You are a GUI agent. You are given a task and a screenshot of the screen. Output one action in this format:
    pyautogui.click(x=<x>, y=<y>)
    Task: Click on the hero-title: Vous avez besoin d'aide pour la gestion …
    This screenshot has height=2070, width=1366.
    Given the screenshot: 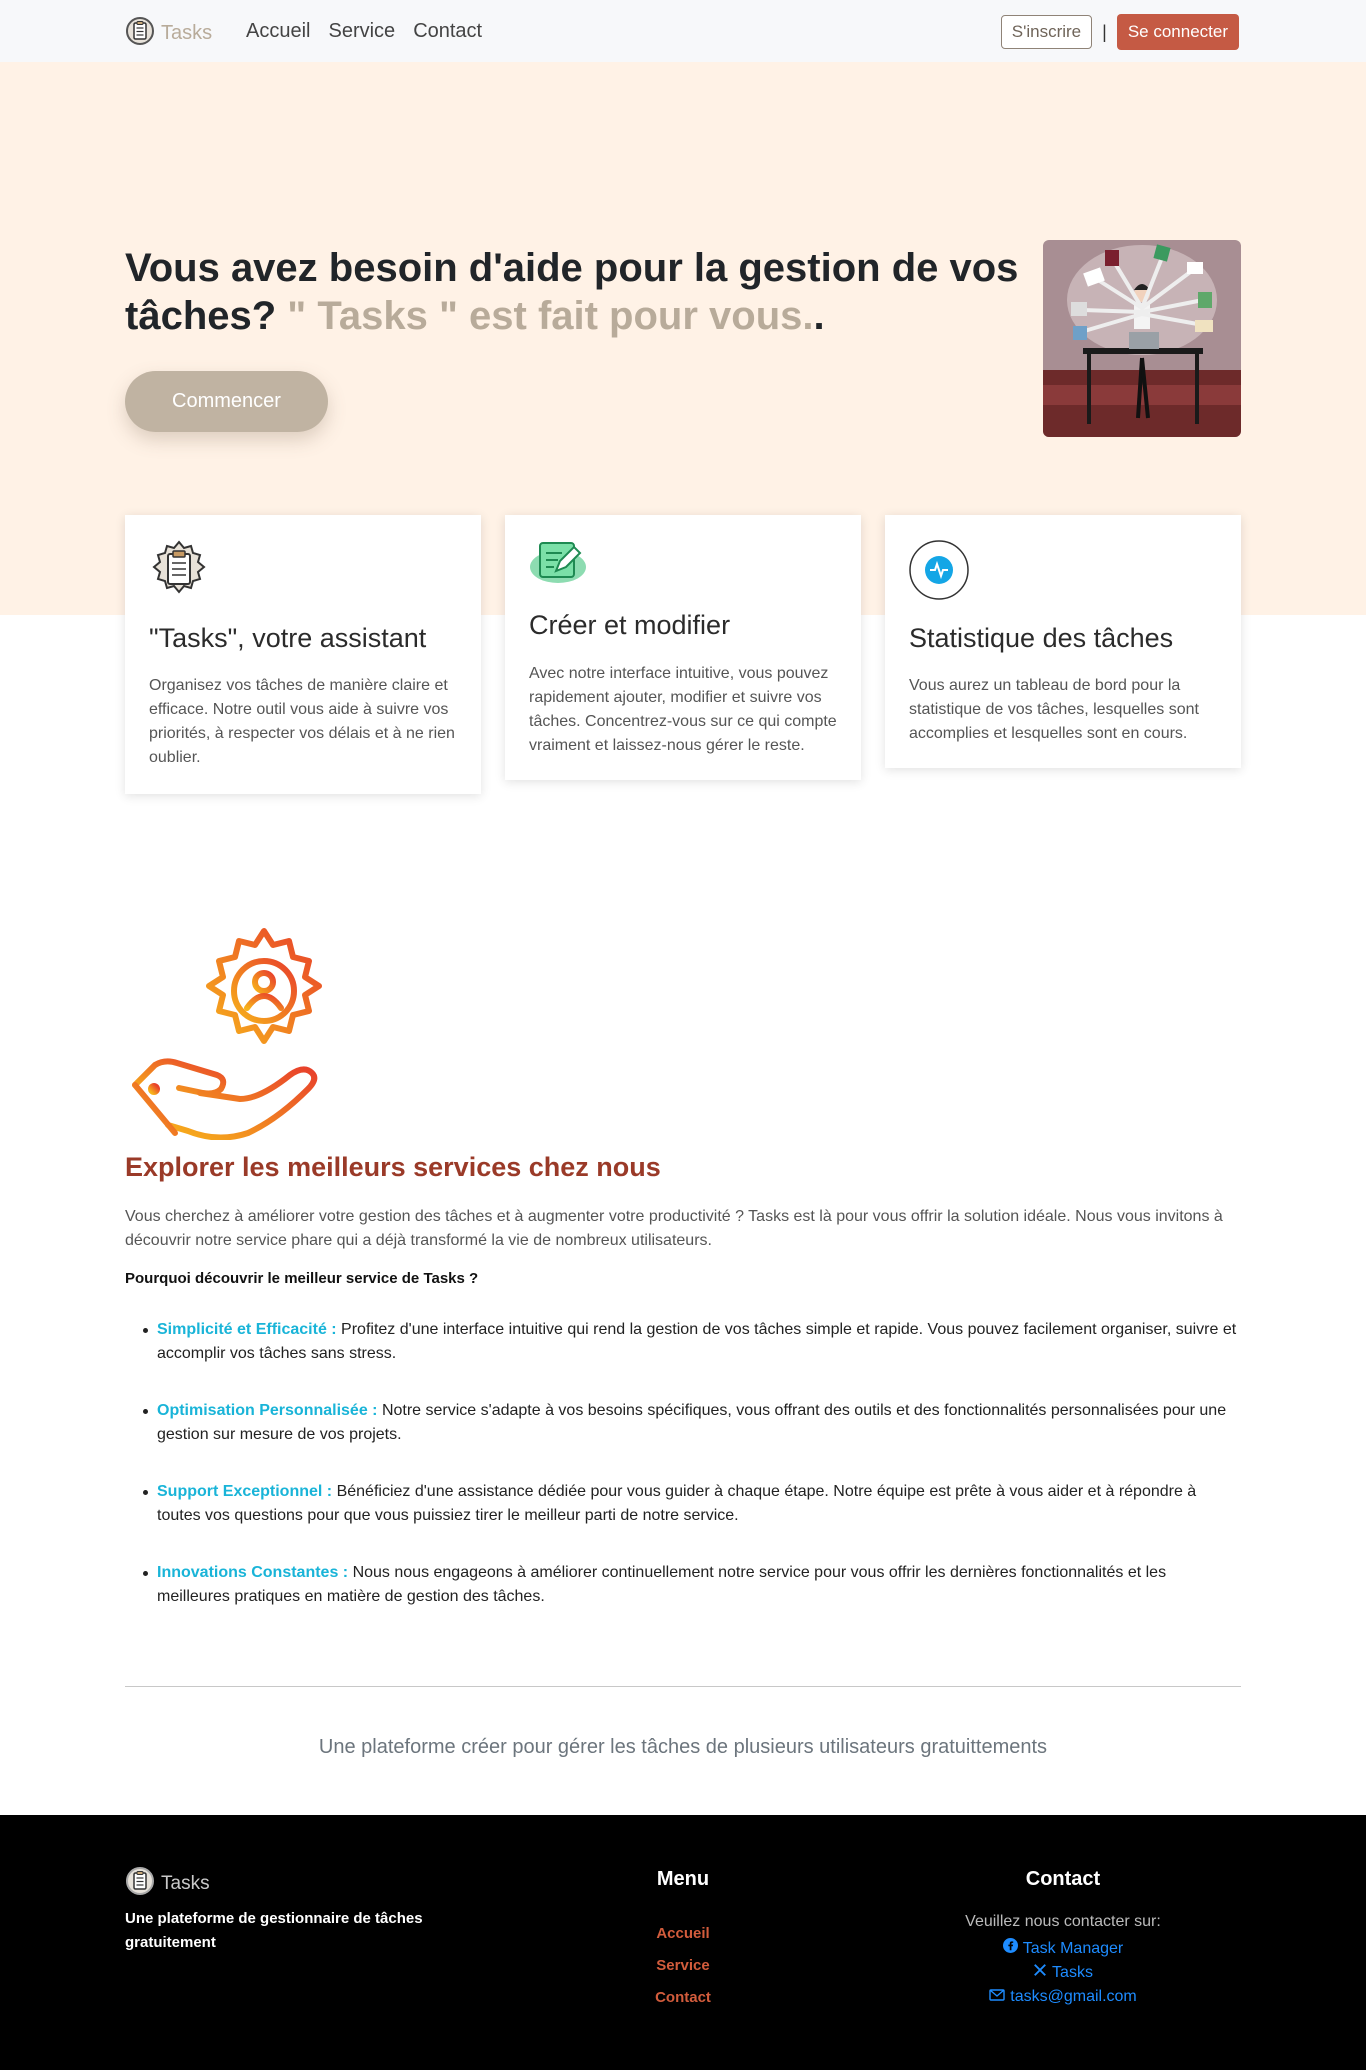 What is the action you would take?
    pyautogui.click(x=575, y=292)
    